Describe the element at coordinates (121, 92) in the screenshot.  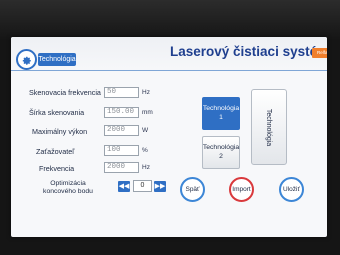
I see `scan-frequency-input: 50` at that location.